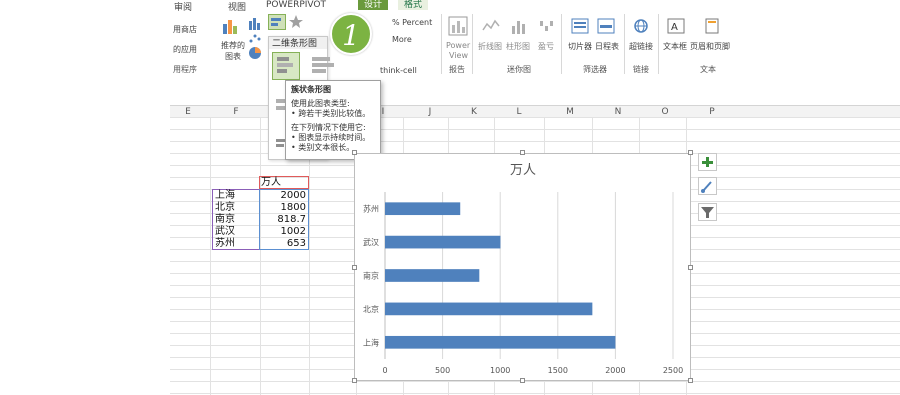 Image resolution: width=900 pixels, height=395 pixels. Describe the element at coordinates (458, 45) in the screenshot. I see `power-view-button: Power` at that location.